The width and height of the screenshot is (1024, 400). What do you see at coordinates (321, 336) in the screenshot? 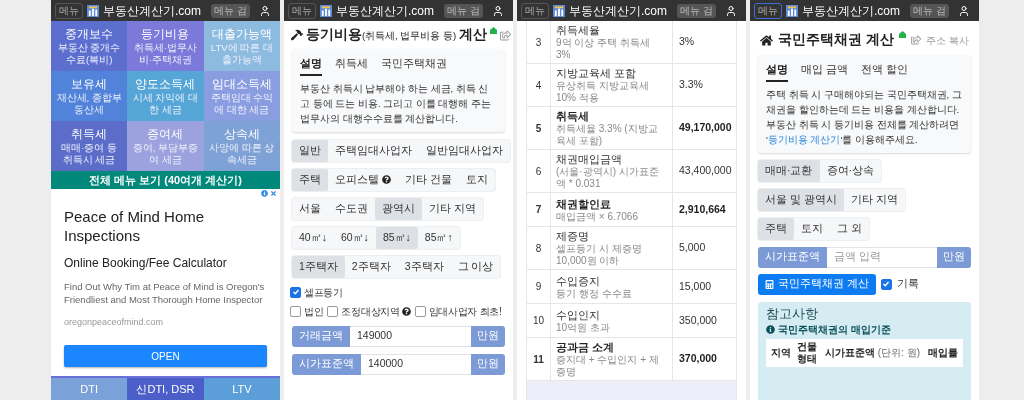
I see `field-label: 거래금액` at bounding box center [321, 336].